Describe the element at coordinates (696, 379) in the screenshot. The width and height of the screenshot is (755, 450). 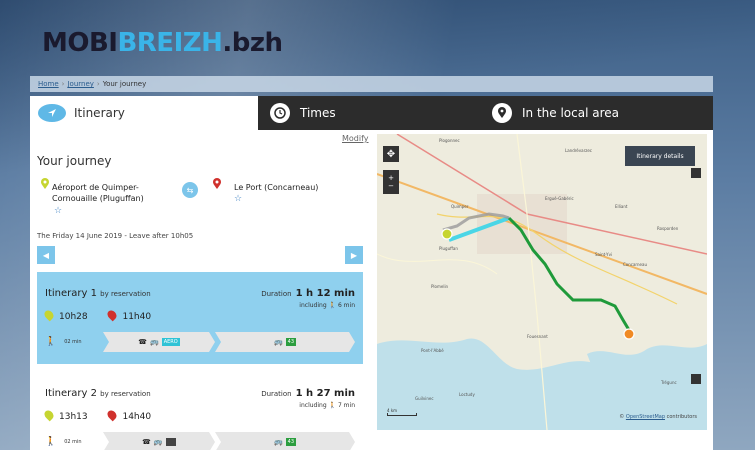
I see `fullscreen-icon` at that location.